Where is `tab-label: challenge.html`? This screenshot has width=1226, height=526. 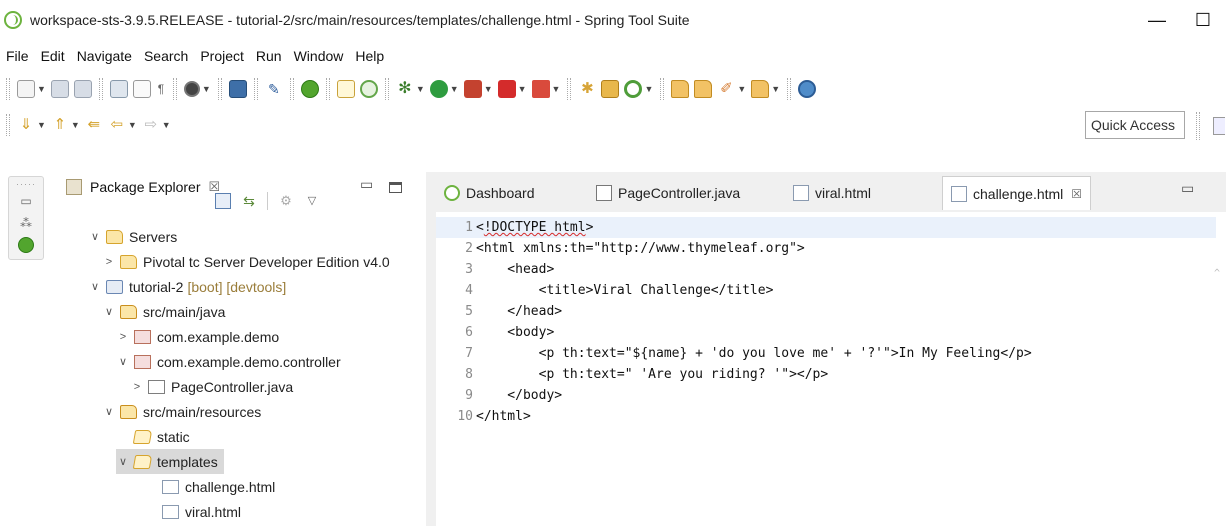
tab-label: challenge.html is located at coordinates (1018, 193).